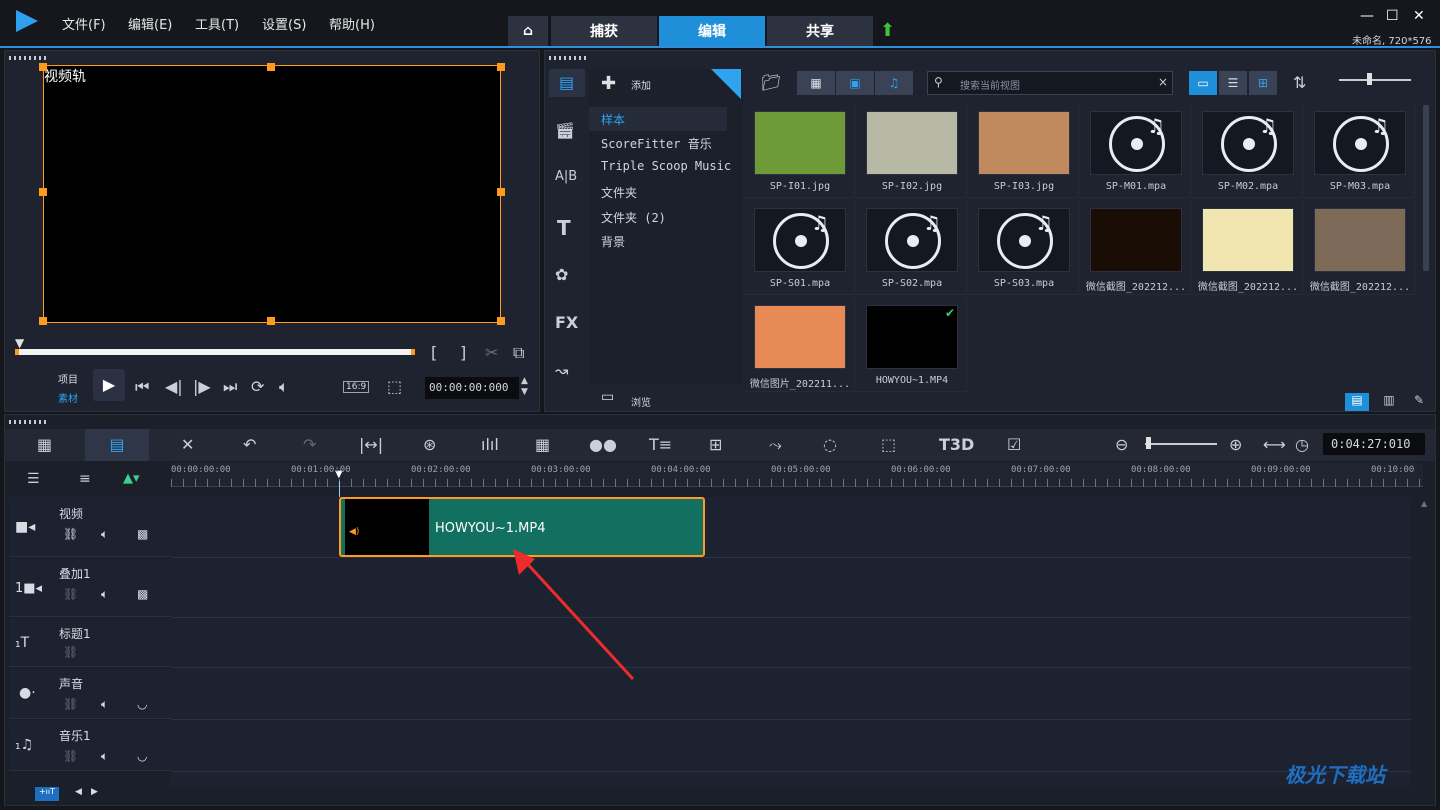 The height and width of the screenshot is (810, 1440). I want to click on view-list-icon: ☰, so click(1233, 83).